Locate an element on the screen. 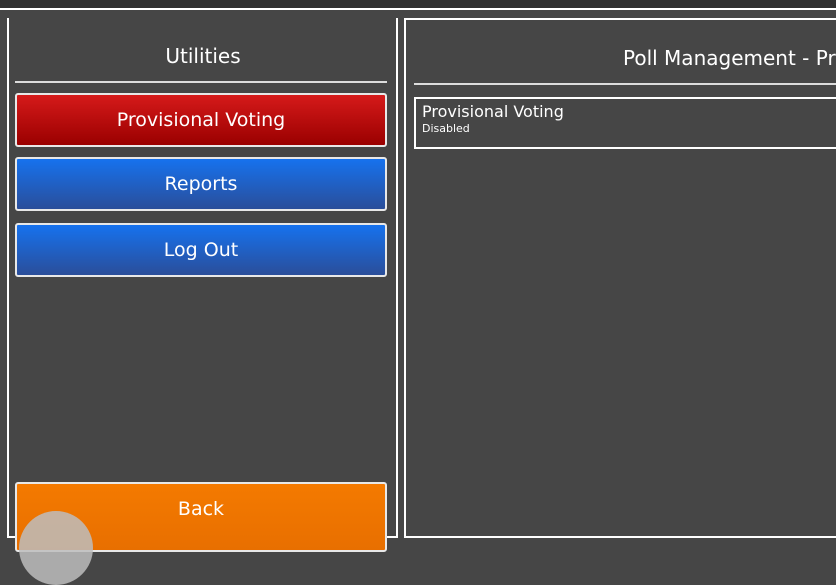  reports-button: Reports is located at coordinates (201, 184).